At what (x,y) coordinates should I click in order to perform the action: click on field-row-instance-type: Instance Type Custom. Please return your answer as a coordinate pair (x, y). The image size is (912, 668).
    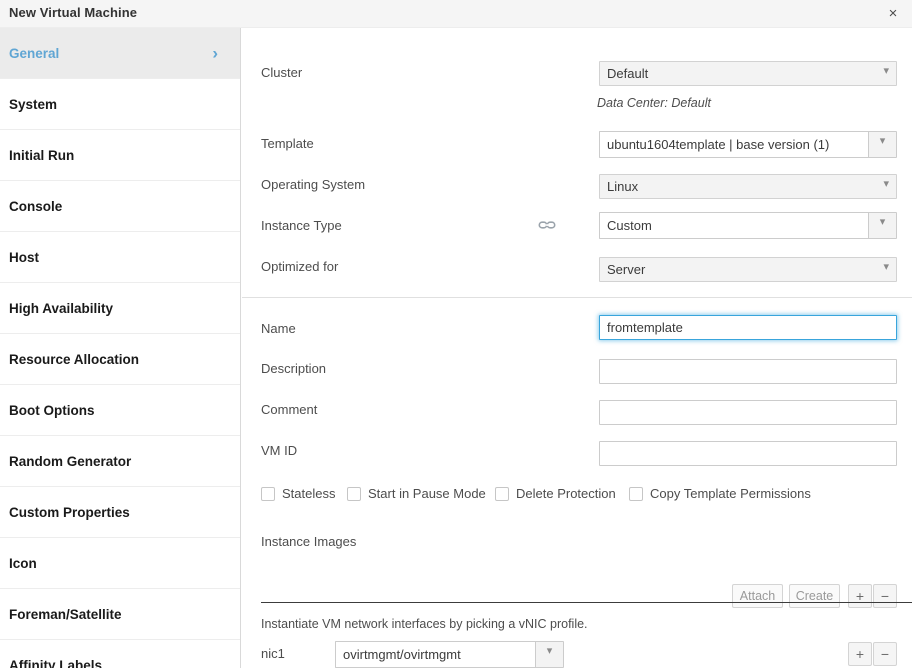
    Looking at the image, I should click on (577, 227).